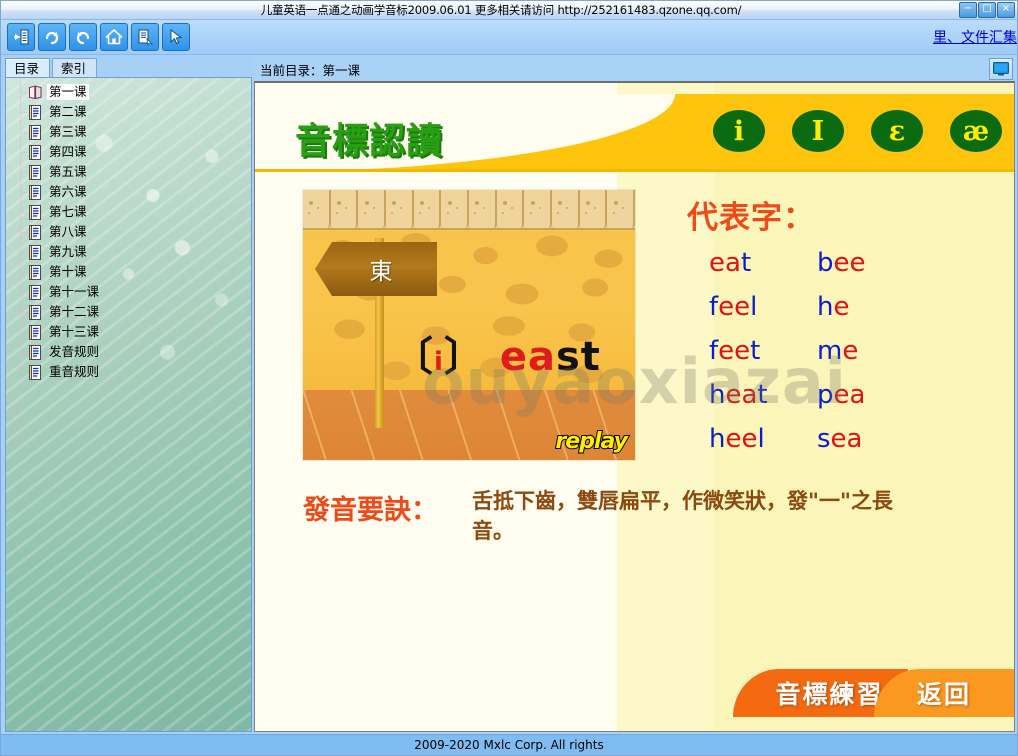  Describe the element at coordinates (413, 357) in the screenshot. I see `bracket-open: 〔` at that location.